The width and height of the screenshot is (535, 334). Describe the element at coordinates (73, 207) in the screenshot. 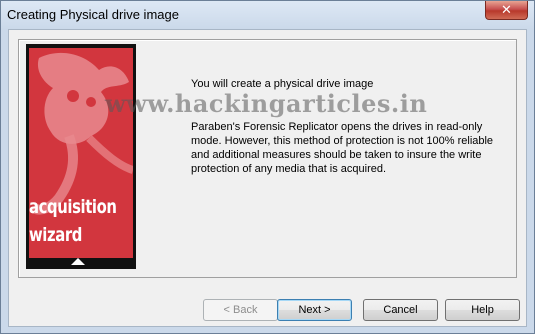

I see `wizard-image-line1: acquisition` at that location.